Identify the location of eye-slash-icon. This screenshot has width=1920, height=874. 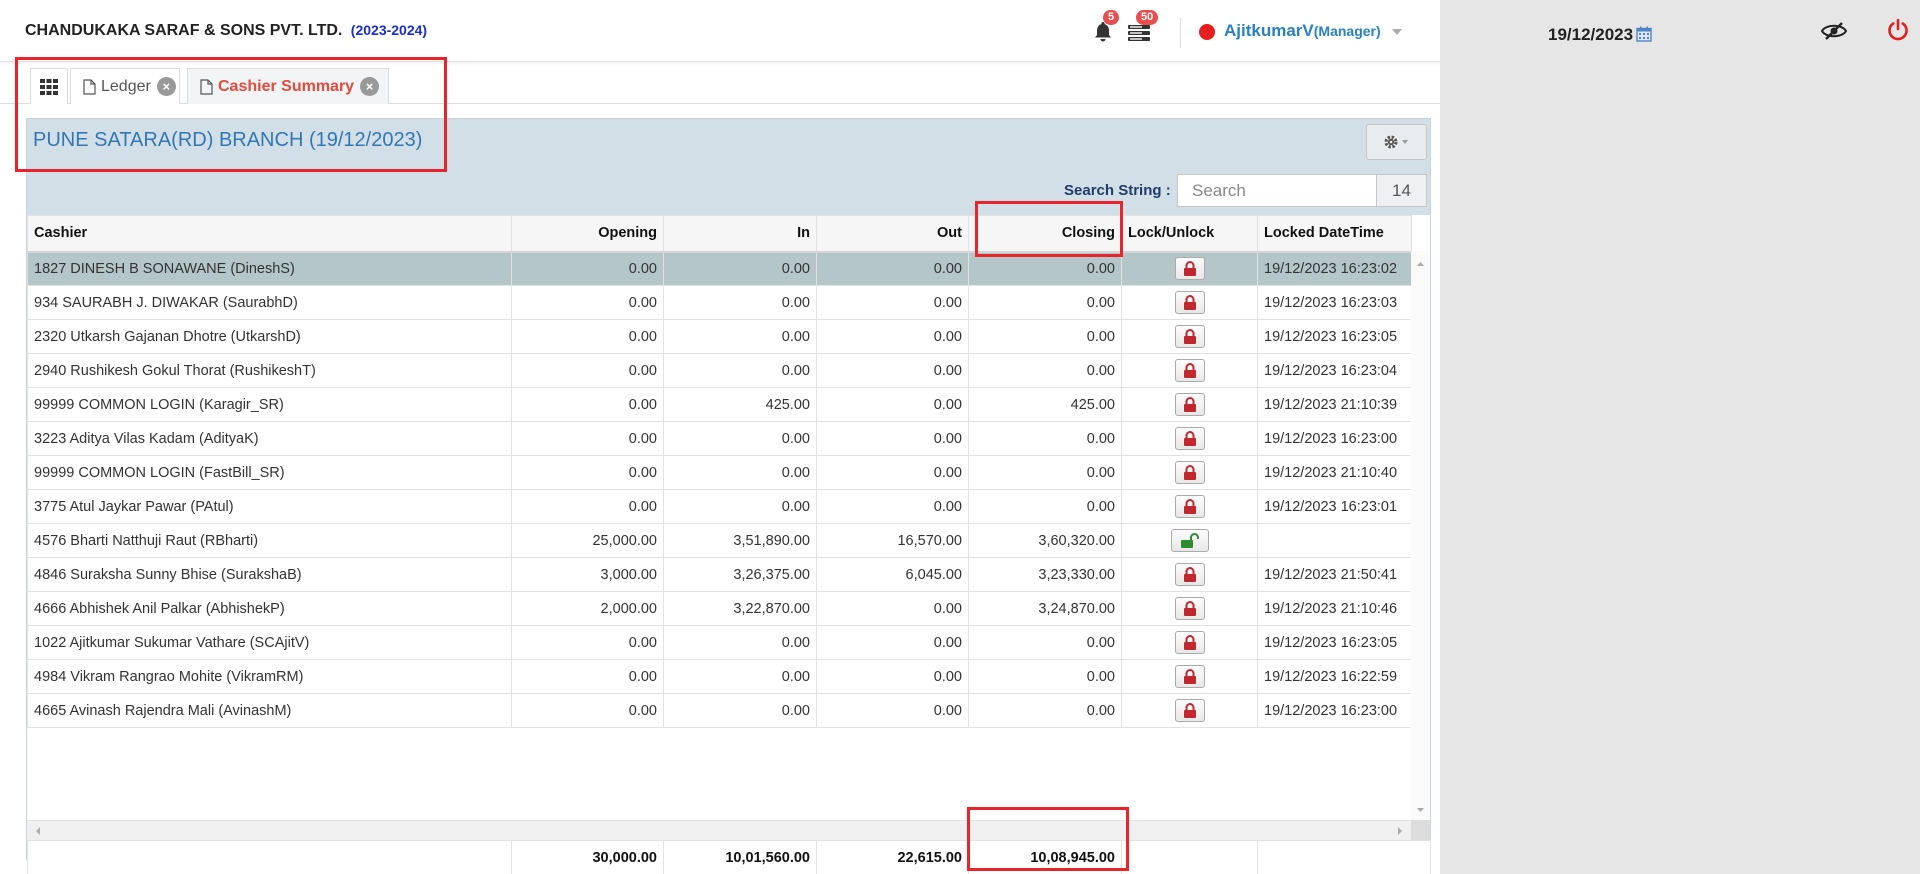
(1834, 31).